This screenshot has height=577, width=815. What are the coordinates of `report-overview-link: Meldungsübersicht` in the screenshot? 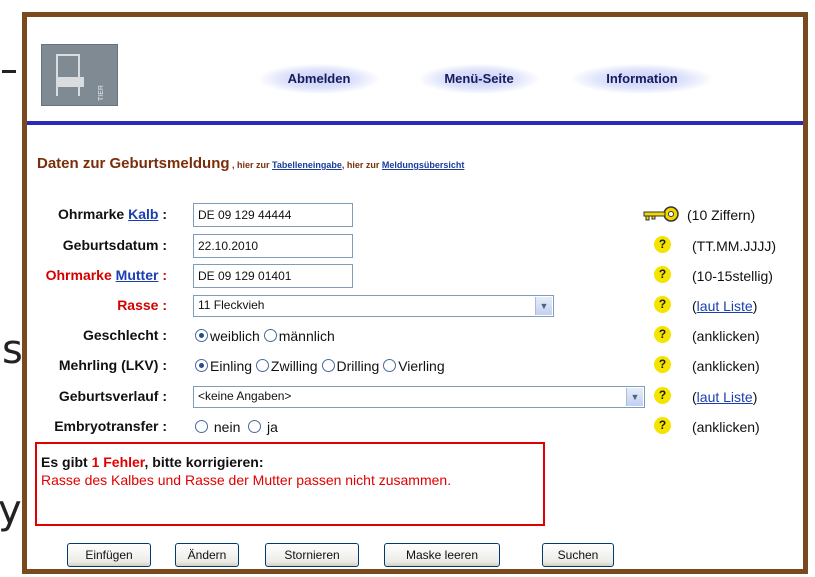 It's located at (423, 165).